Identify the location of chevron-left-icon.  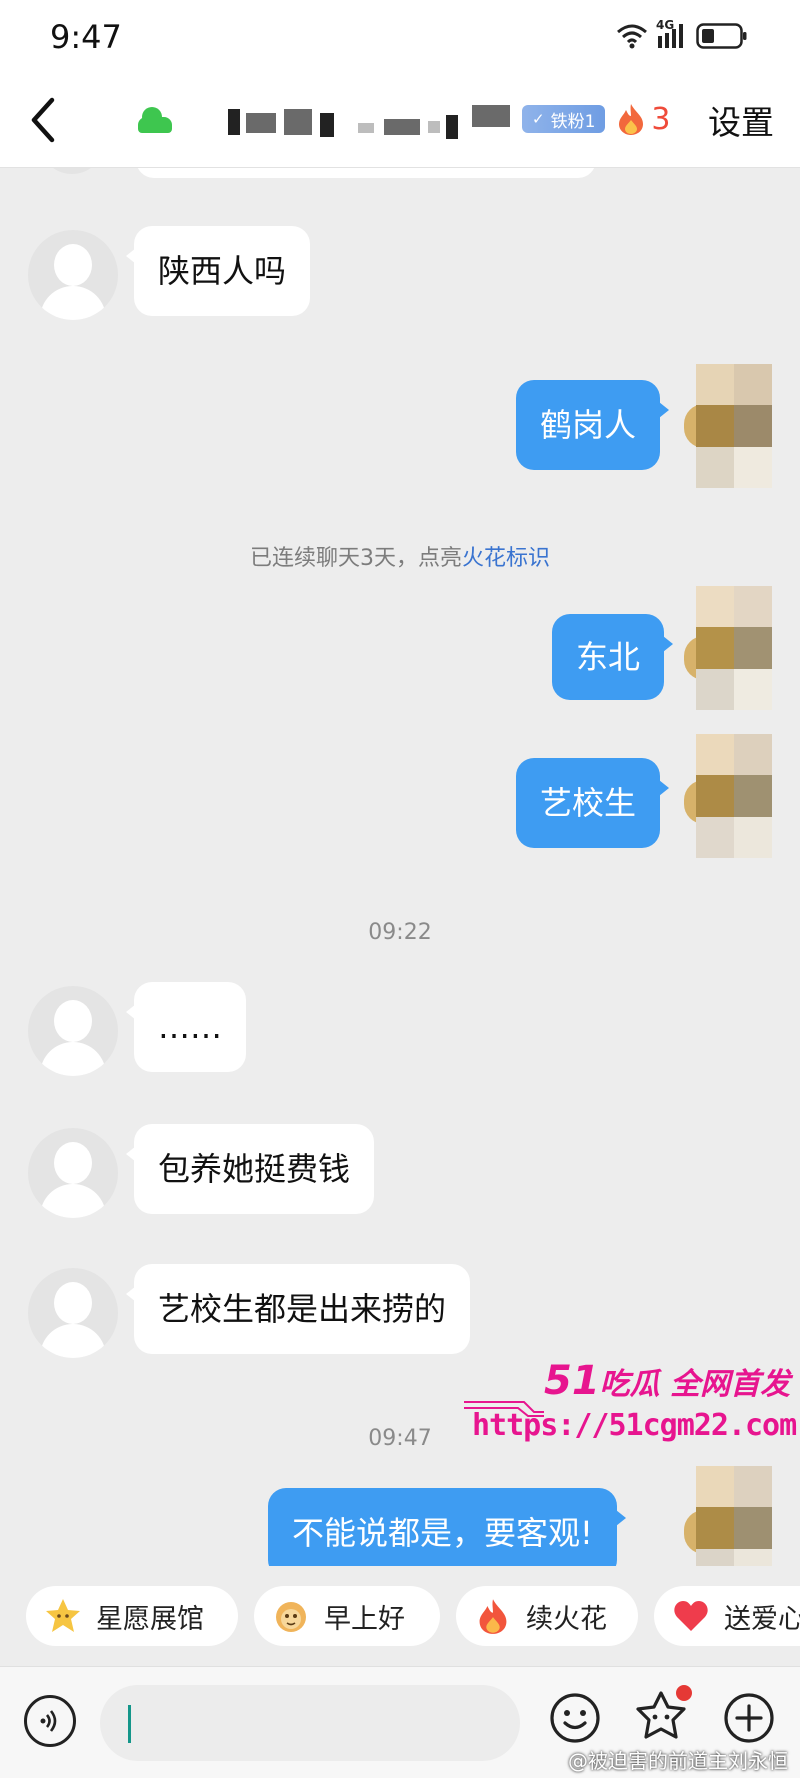
(43, 120).